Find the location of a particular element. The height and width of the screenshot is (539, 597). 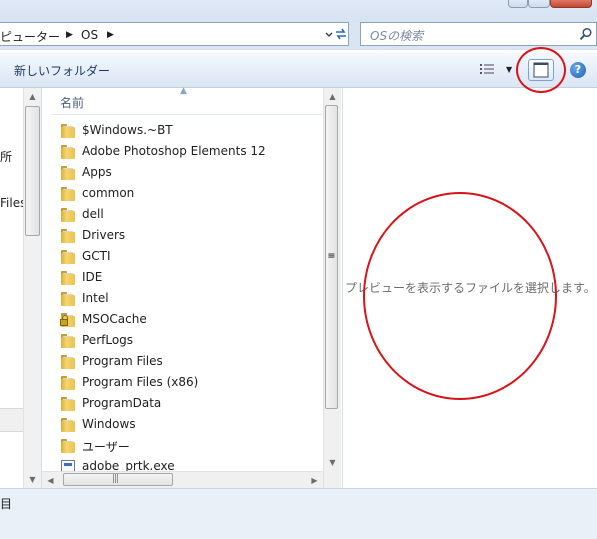

preview-pane-icon is located at coordinates (541, 70).